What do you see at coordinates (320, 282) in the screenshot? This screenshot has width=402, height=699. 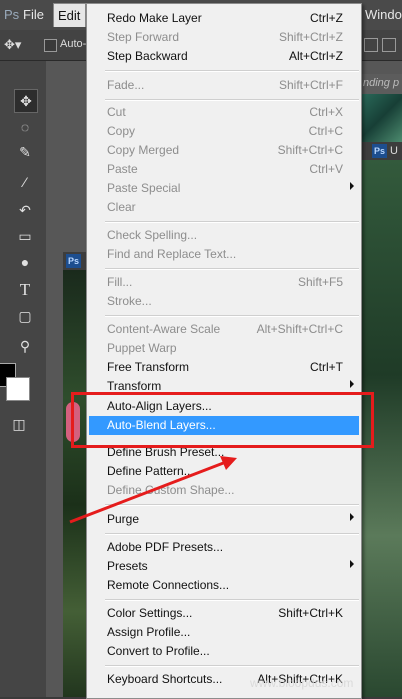 I see `menu-item-shortcut: Shift+F5` at bounding box center [320, 282].